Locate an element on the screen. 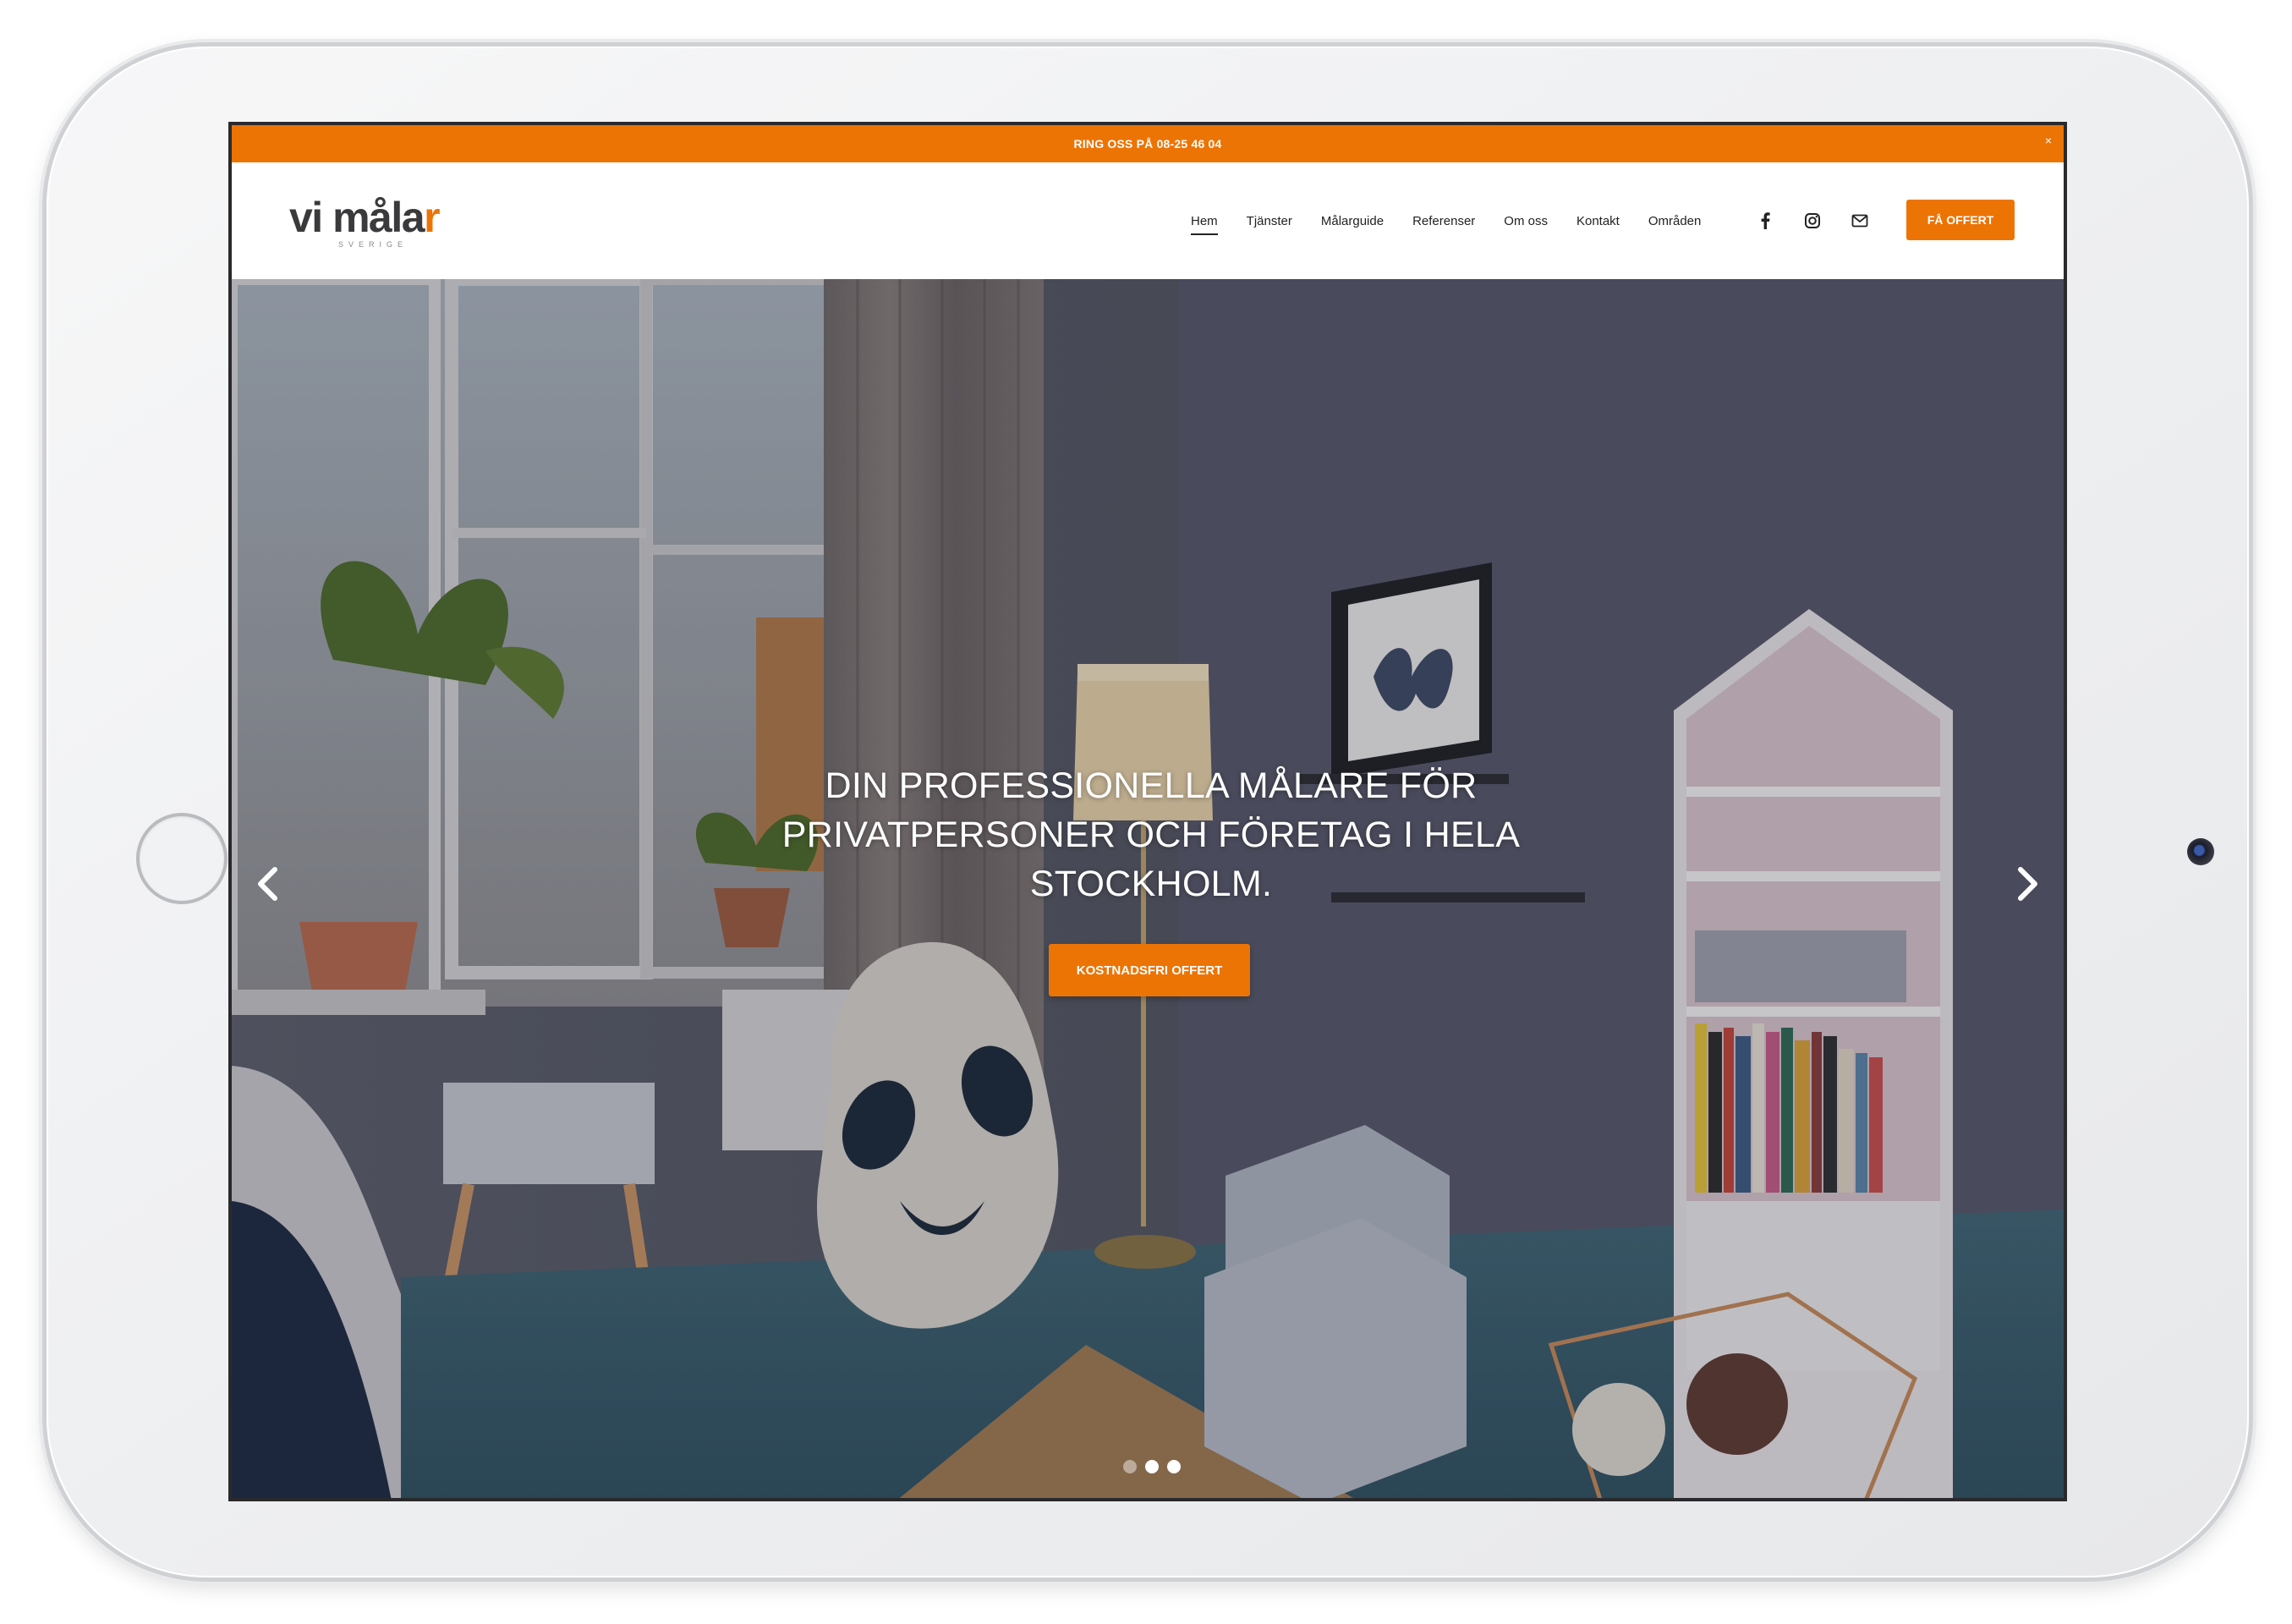 The width and height of the screenshot is (2292, 1624). instagram-icon is located at coordinates (1812, 221).